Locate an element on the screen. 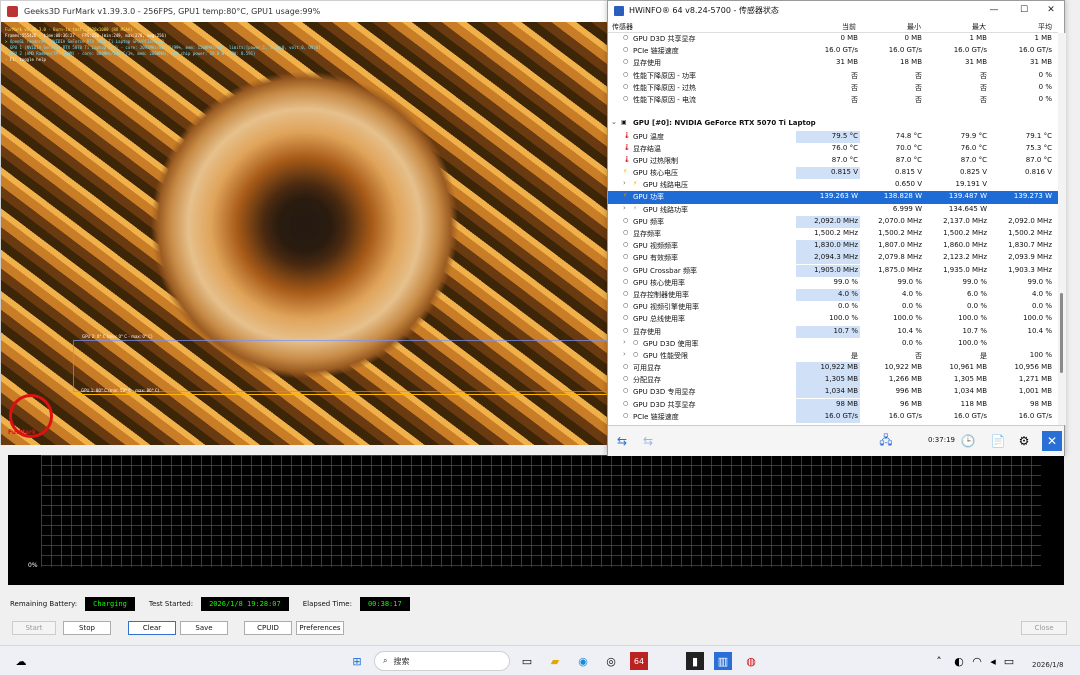 The width and height of the screenshot is (1080, 675). value-avg: 0 % is located at coordinates (1045, 86).